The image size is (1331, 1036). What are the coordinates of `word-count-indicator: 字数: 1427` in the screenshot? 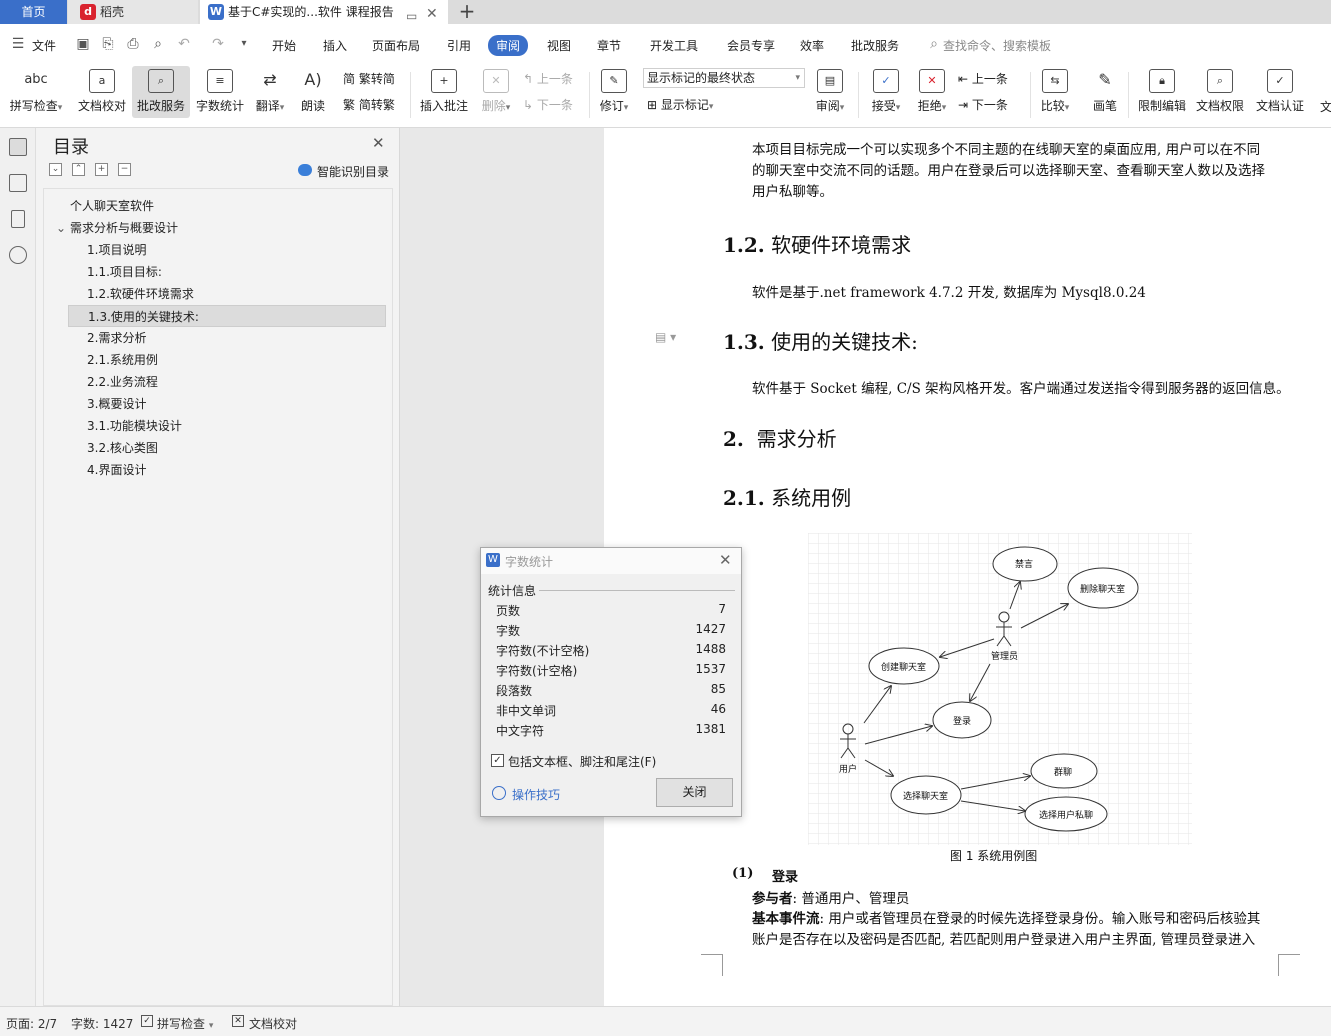 It's located at (102, 1023).